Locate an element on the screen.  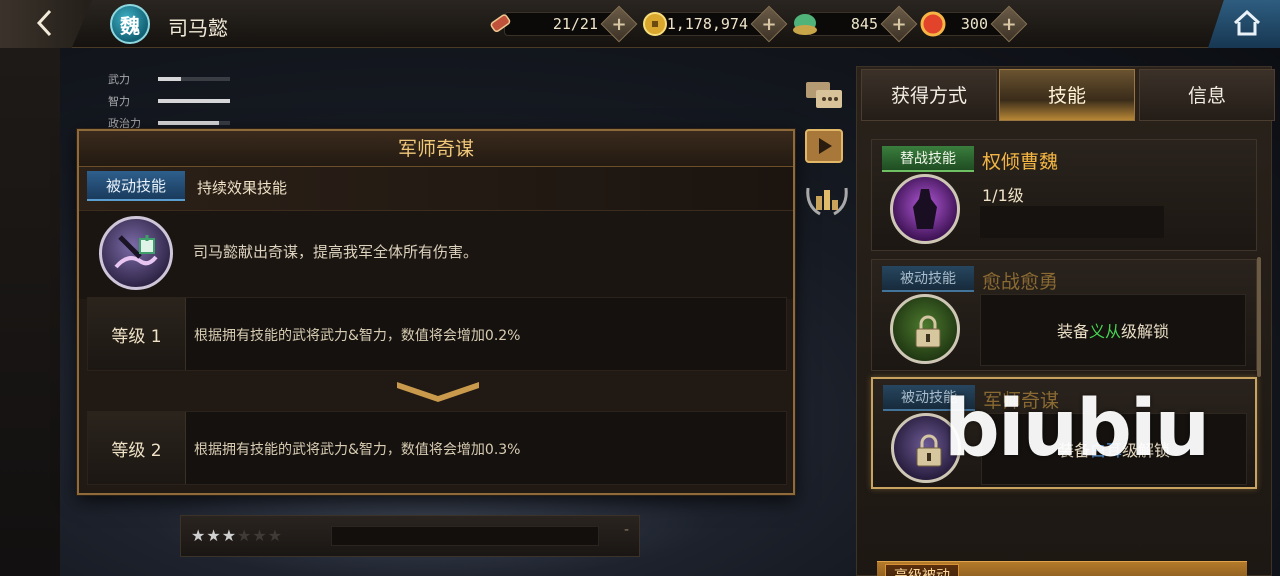
level-row: 等级 2 根据拥有技能的武将武力&智力，数值将会增加0.3% is located at coordinates (437, 448).